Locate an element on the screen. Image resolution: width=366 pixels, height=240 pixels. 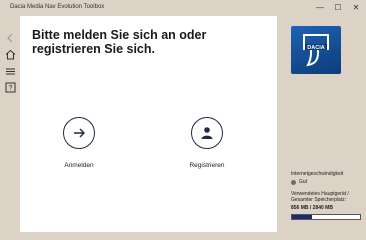
close-button: ✕ is located at coordinates (356, 8).